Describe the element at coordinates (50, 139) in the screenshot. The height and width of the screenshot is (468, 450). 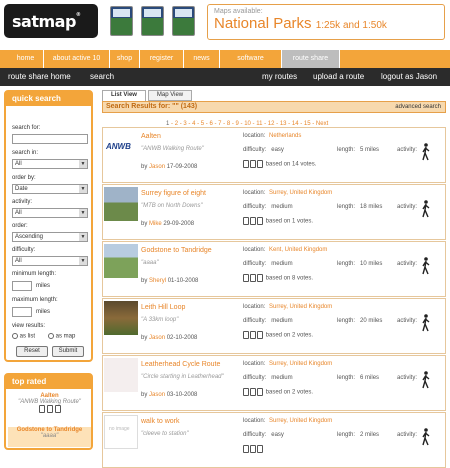
I see `search-for-input` at that location.